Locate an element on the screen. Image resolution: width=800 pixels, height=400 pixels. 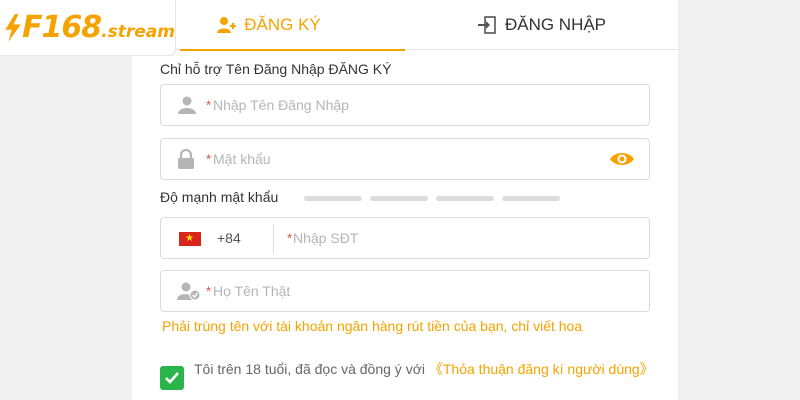
password-input is located at coordinates (405, 159).